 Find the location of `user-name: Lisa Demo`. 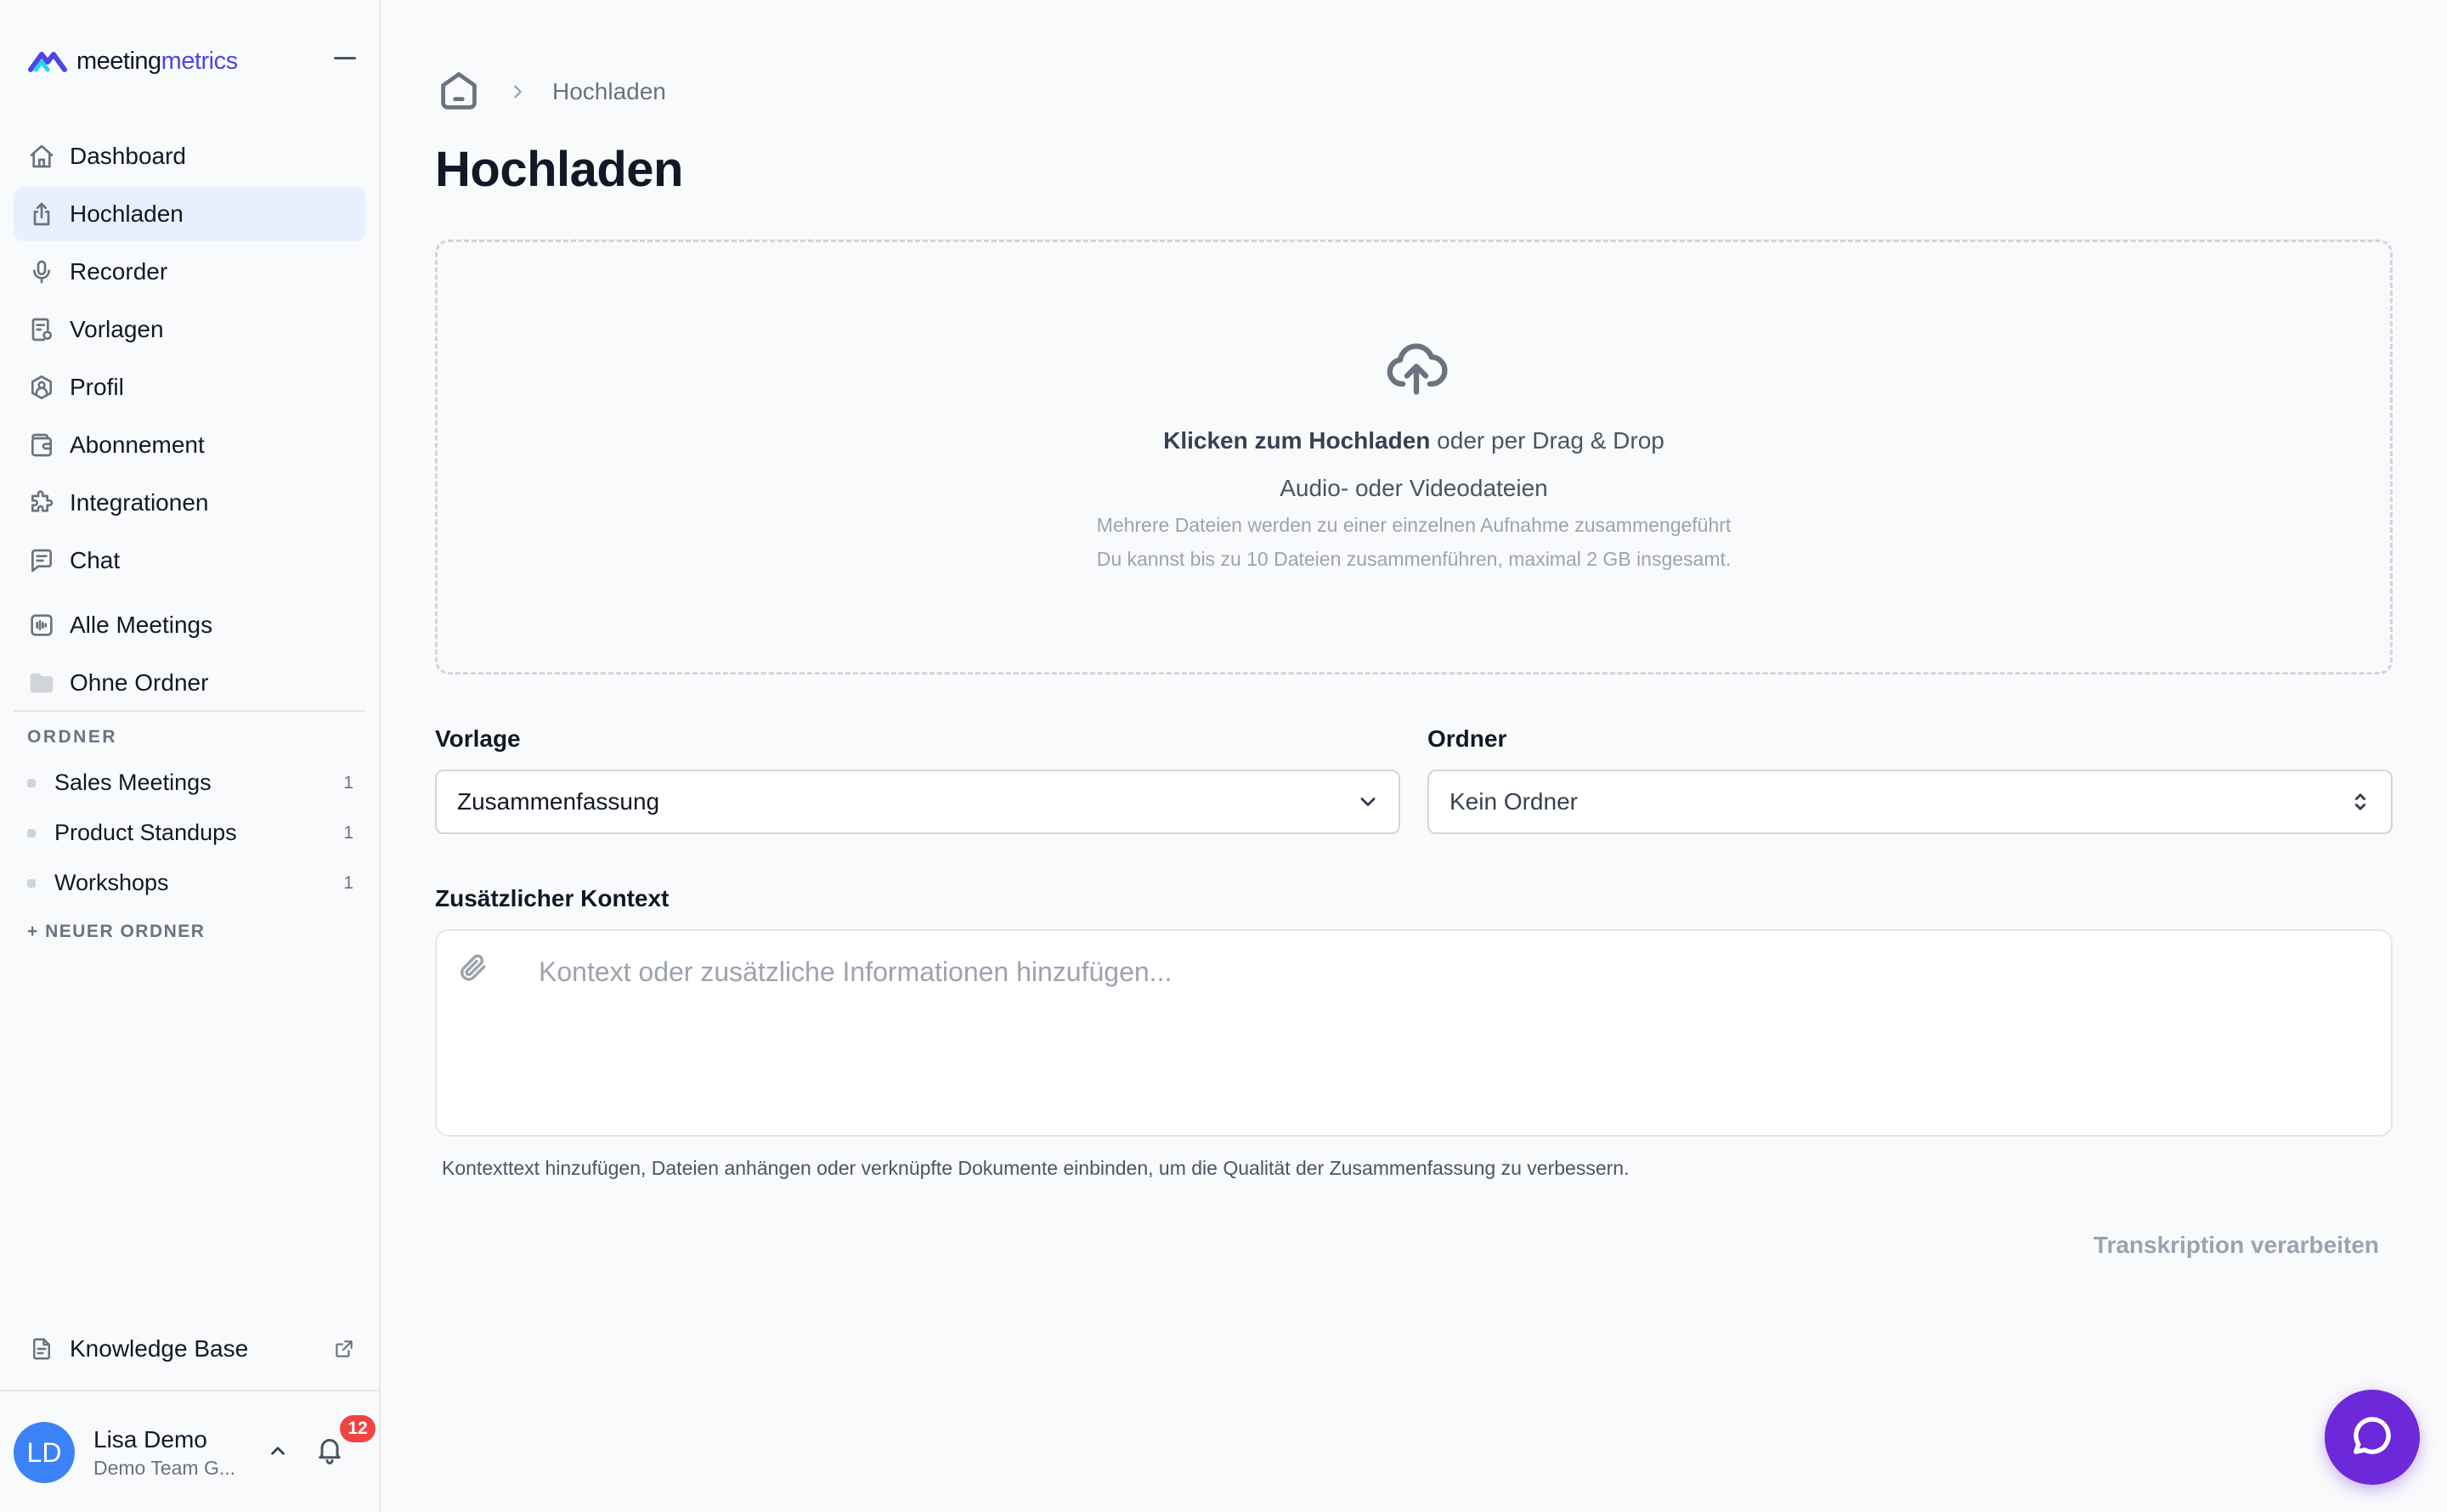

user-name: Lisa Demo is located at coordinates (150, 1439).